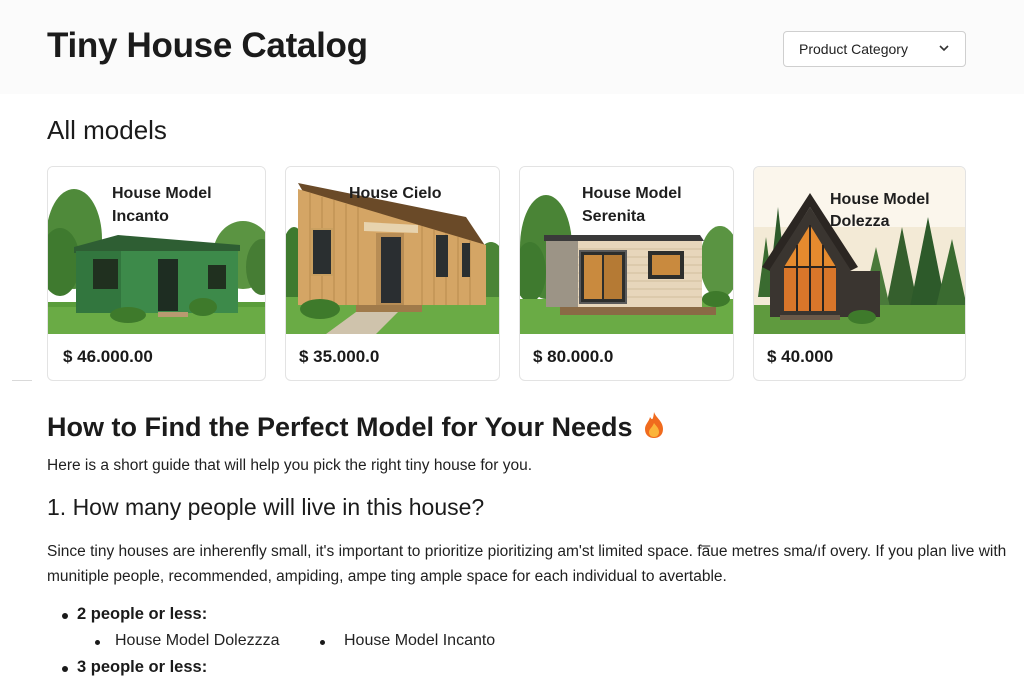 The image size is (1024, 683). Describe the element at coordinates (653, 425) in the screenshot. I see `fire-icon` at that location.